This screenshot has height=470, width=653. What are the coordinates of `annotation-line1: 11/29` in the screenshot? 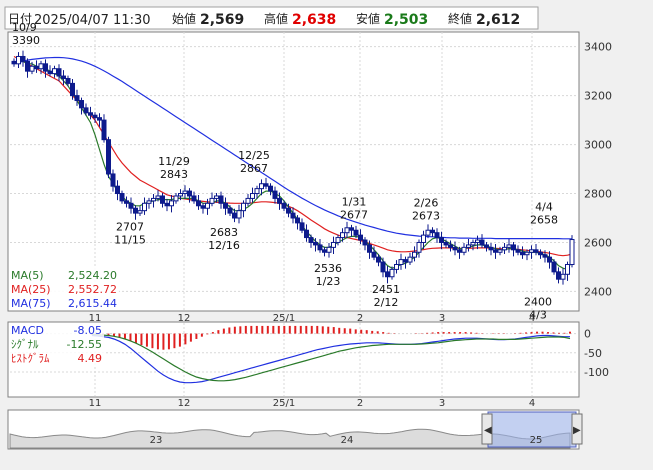 It's located at (174, 161).